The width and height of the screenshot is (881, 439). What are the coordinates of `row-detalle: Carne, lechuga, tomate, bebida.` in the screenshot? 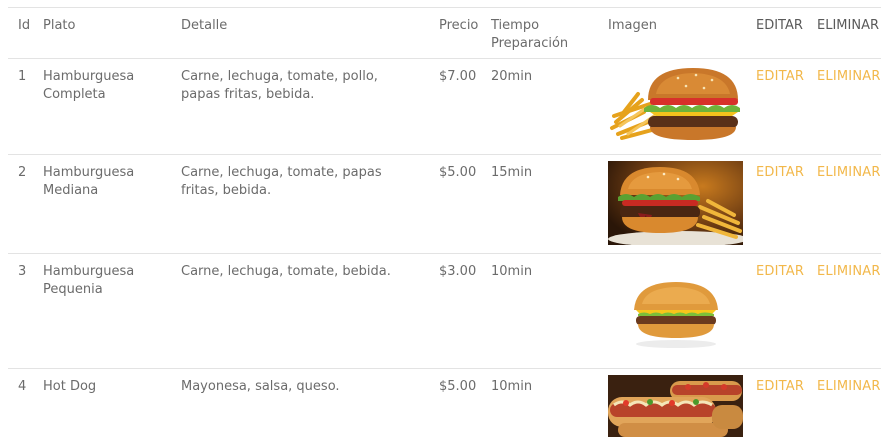 It's located at (286, 271).